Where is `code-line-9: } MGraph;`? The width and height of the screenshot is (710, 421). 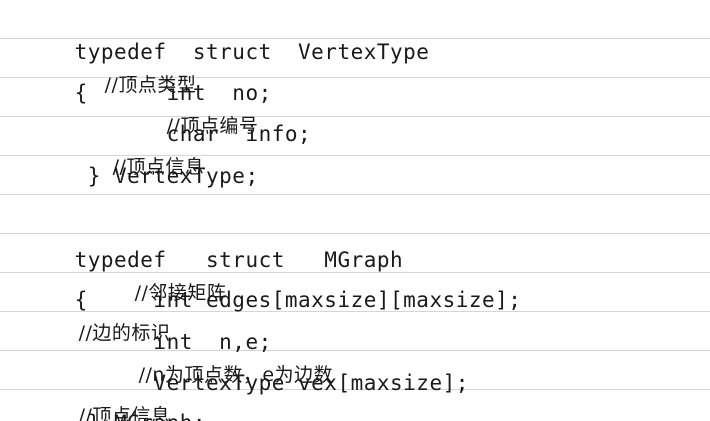 code-line-9: } MGraph; is located at coordinates (114, 398).